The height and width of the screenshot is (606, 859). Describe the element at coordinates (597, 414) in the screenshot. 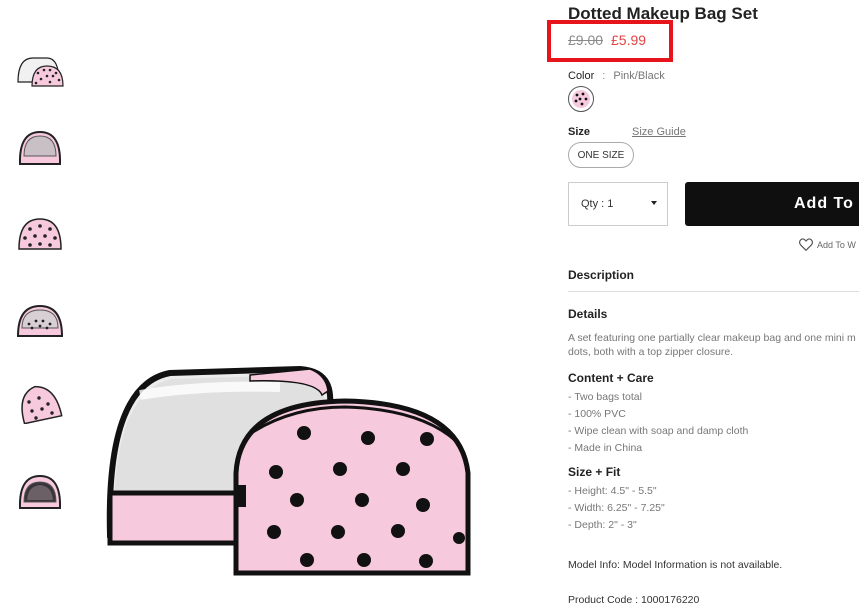

I see `list-item: - 100% PVC` at that location.